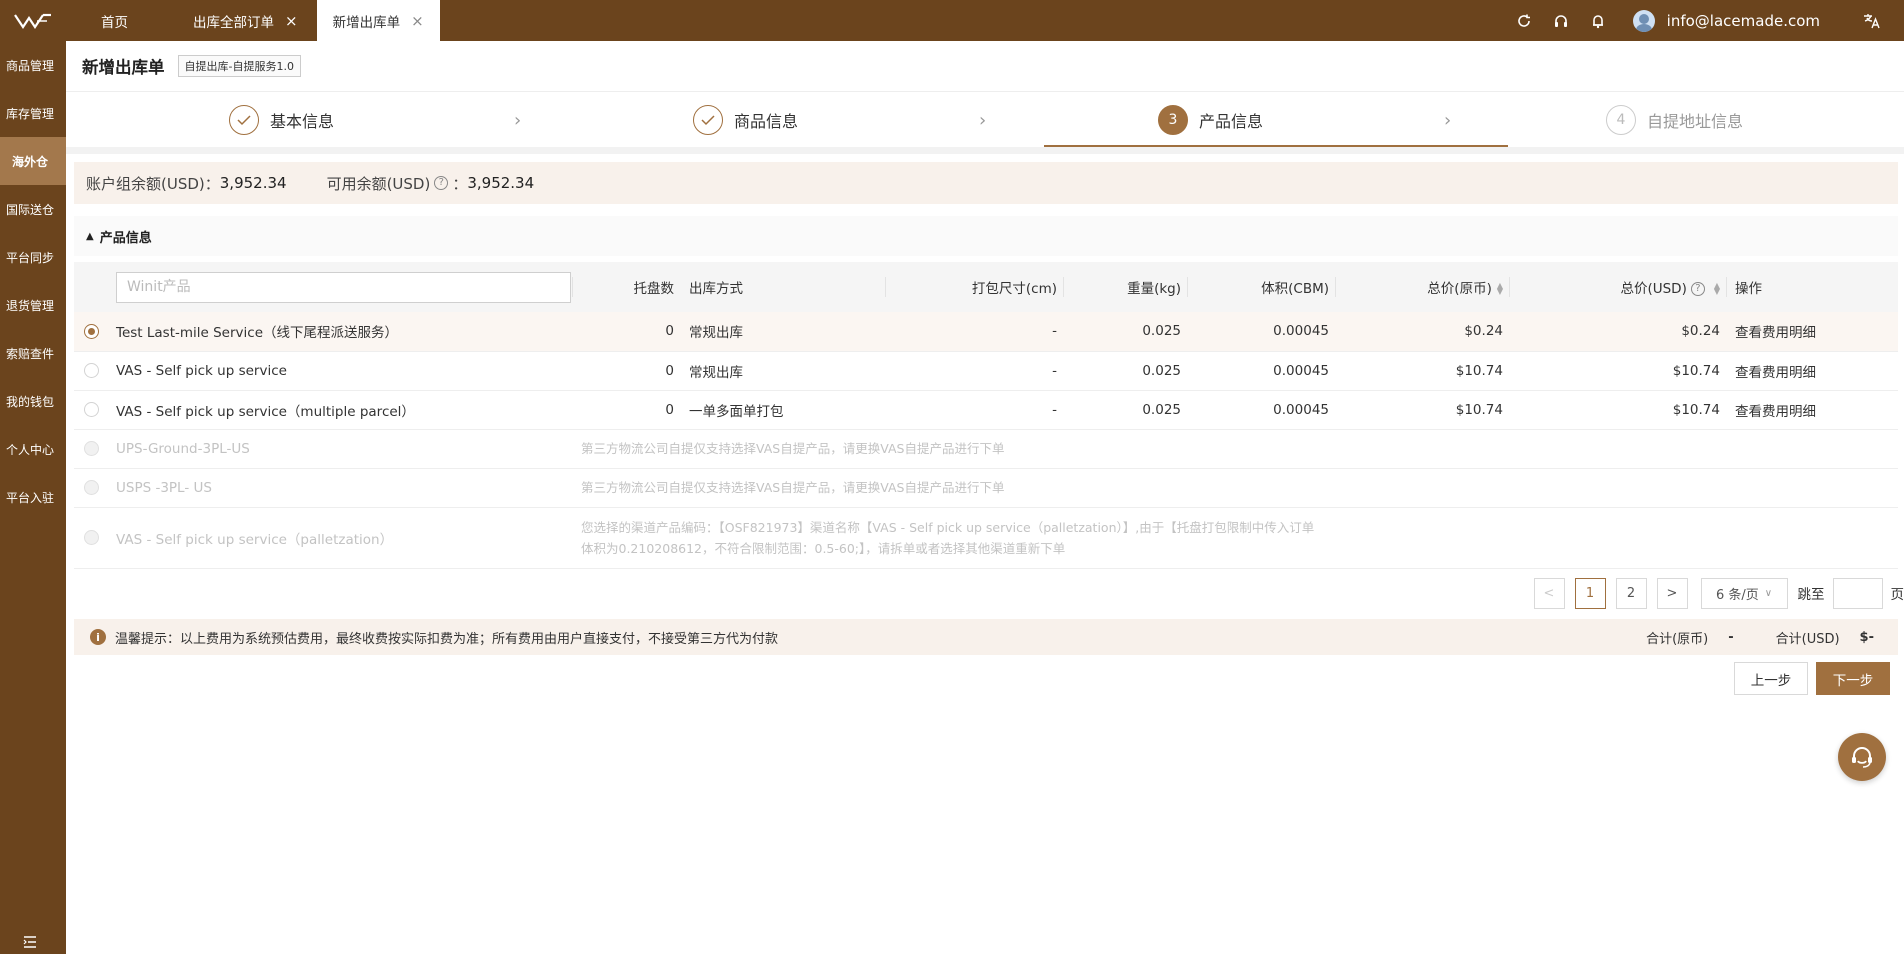  Describe the element at coordinates (1871, 20) in the screenshot. I see `translate-icon` at that location.